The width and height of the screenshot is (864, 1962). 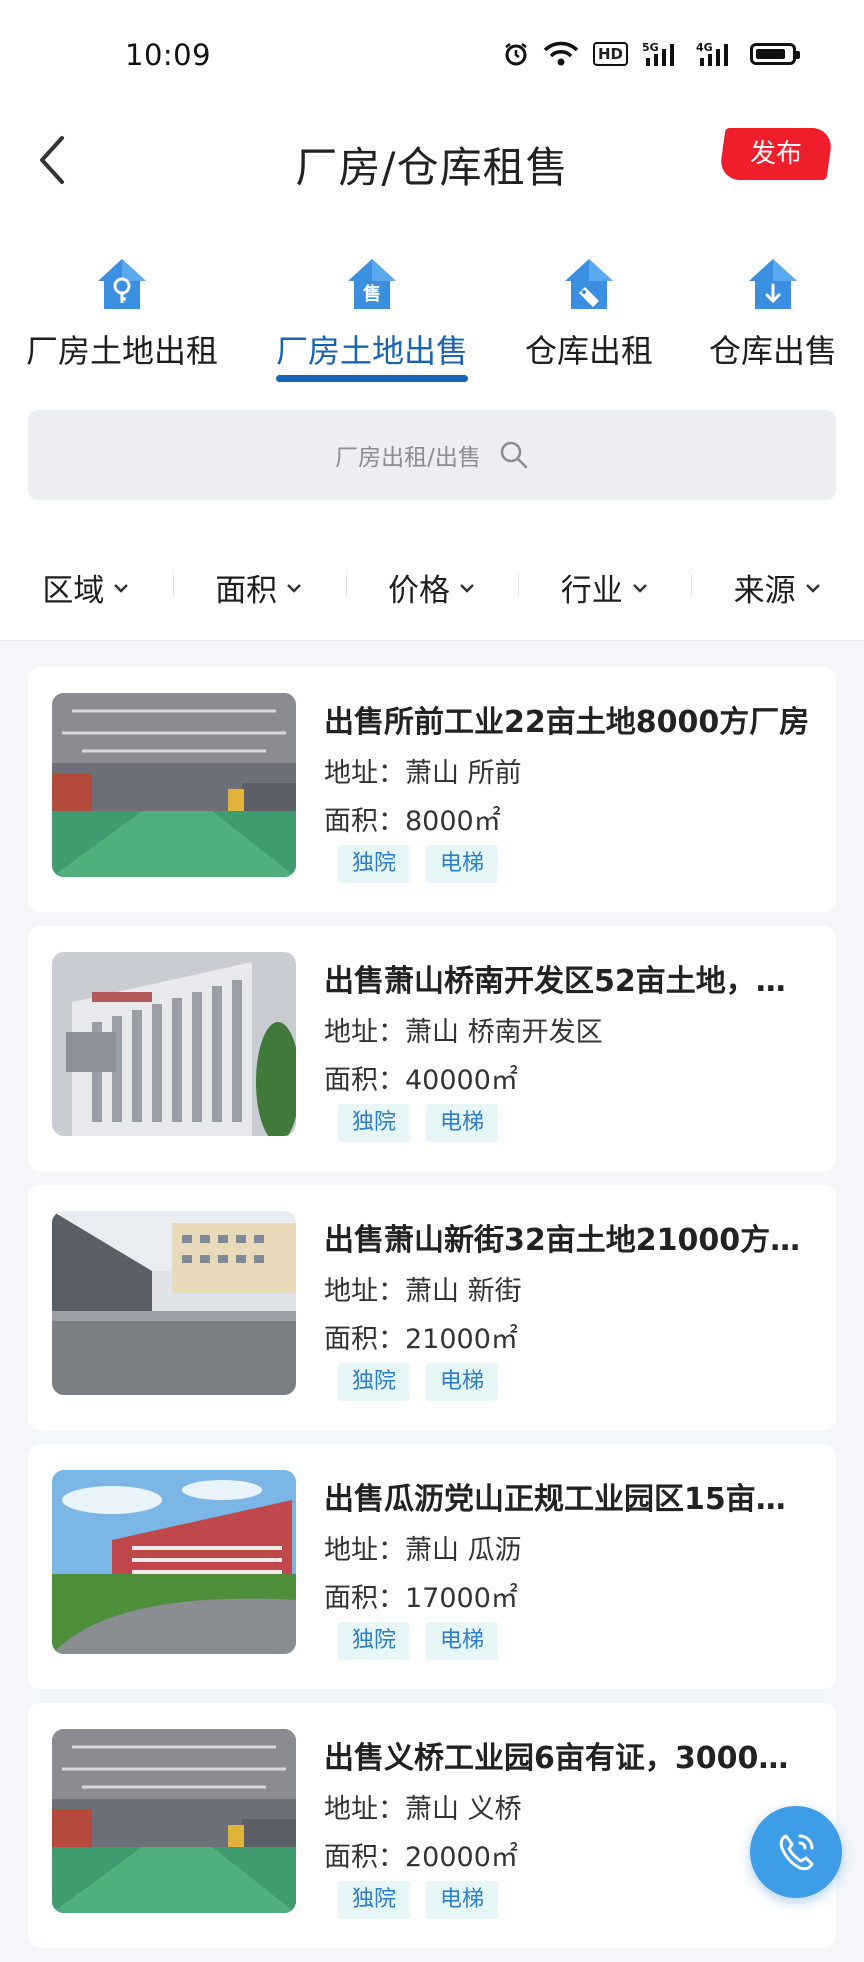 What do you see at coordinates (73, 591) in the screenshot?
I see `filter-label: 区域` at bounding box center [73, 591].